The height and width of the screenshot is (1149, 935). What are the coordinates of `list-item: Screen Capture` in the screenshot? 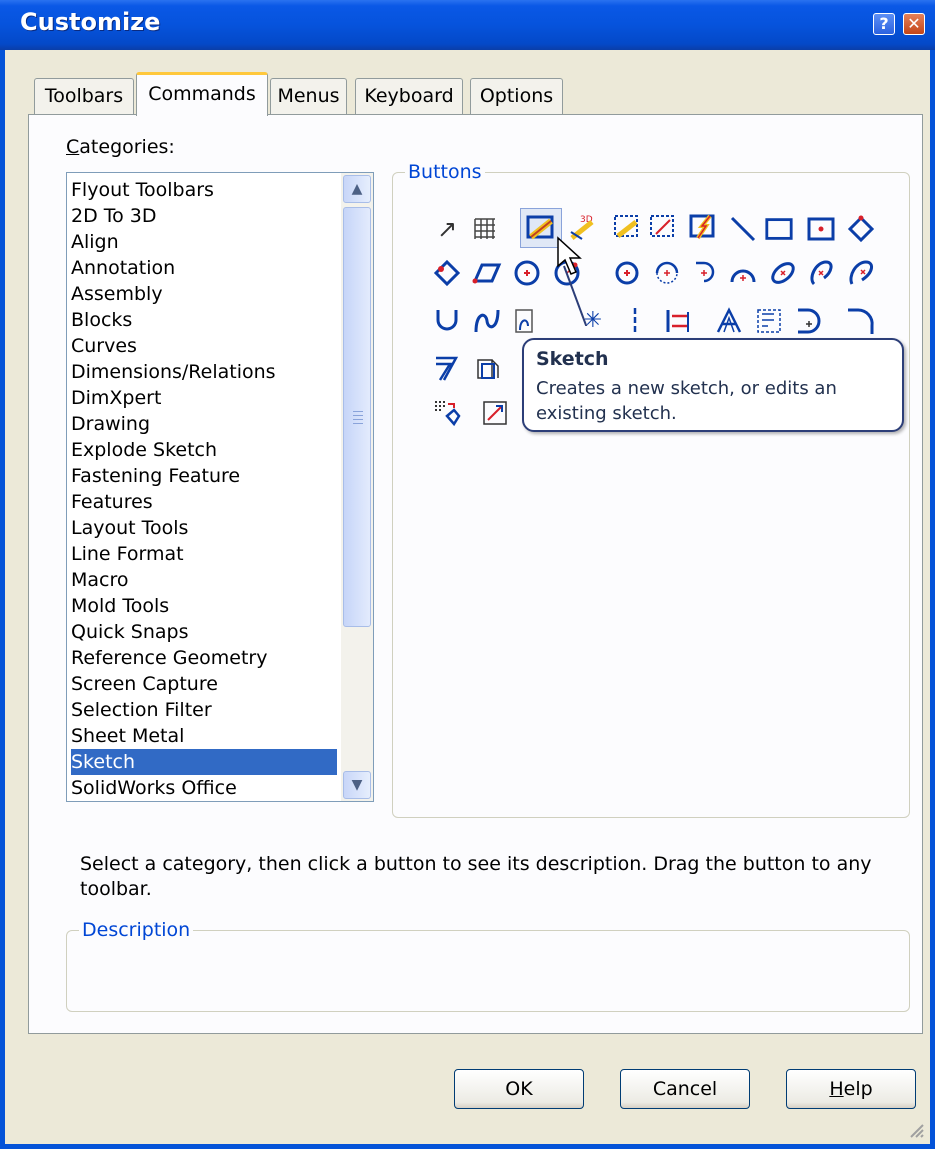 It's located at (204, 684).